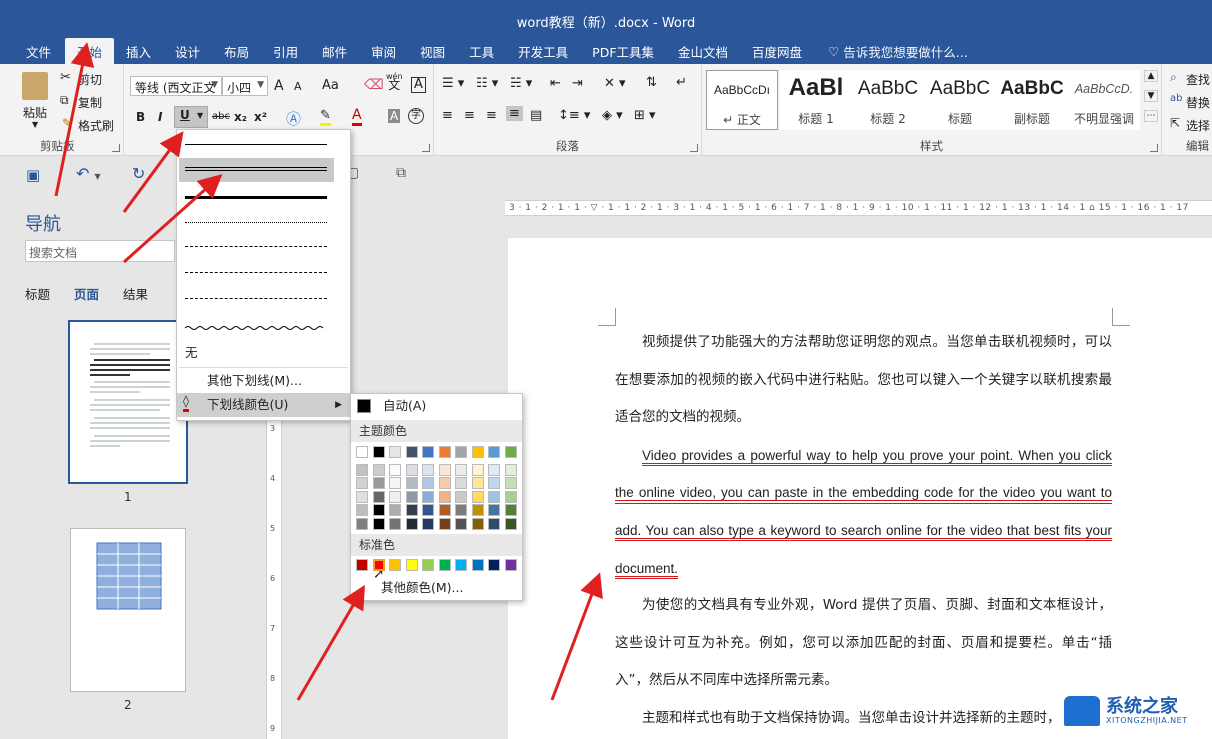  Describe the element at coordinates (651, 82) in the screenshot. I see `sort-icon: ⇅` at that location.